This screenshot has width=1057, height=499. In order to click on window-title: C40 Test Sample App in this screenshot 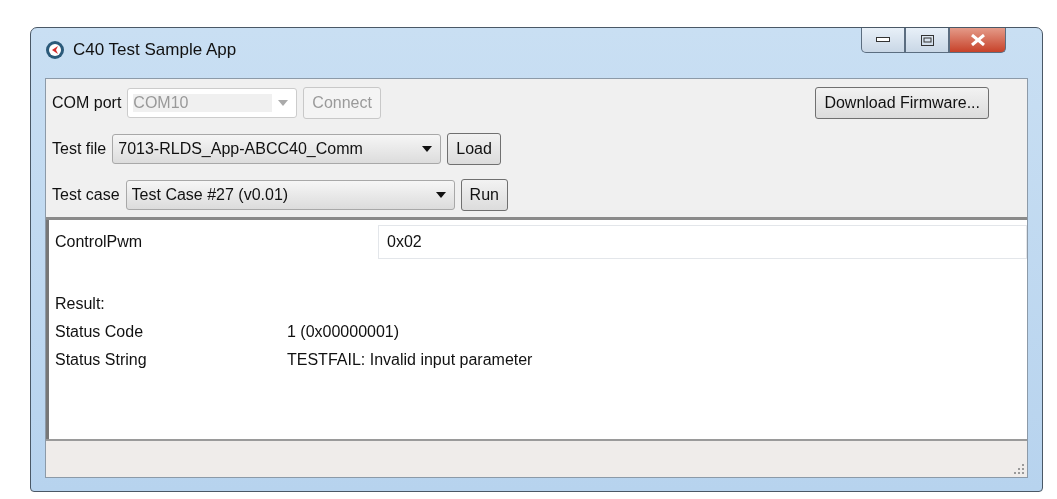, I will do `click(155, 50)`.